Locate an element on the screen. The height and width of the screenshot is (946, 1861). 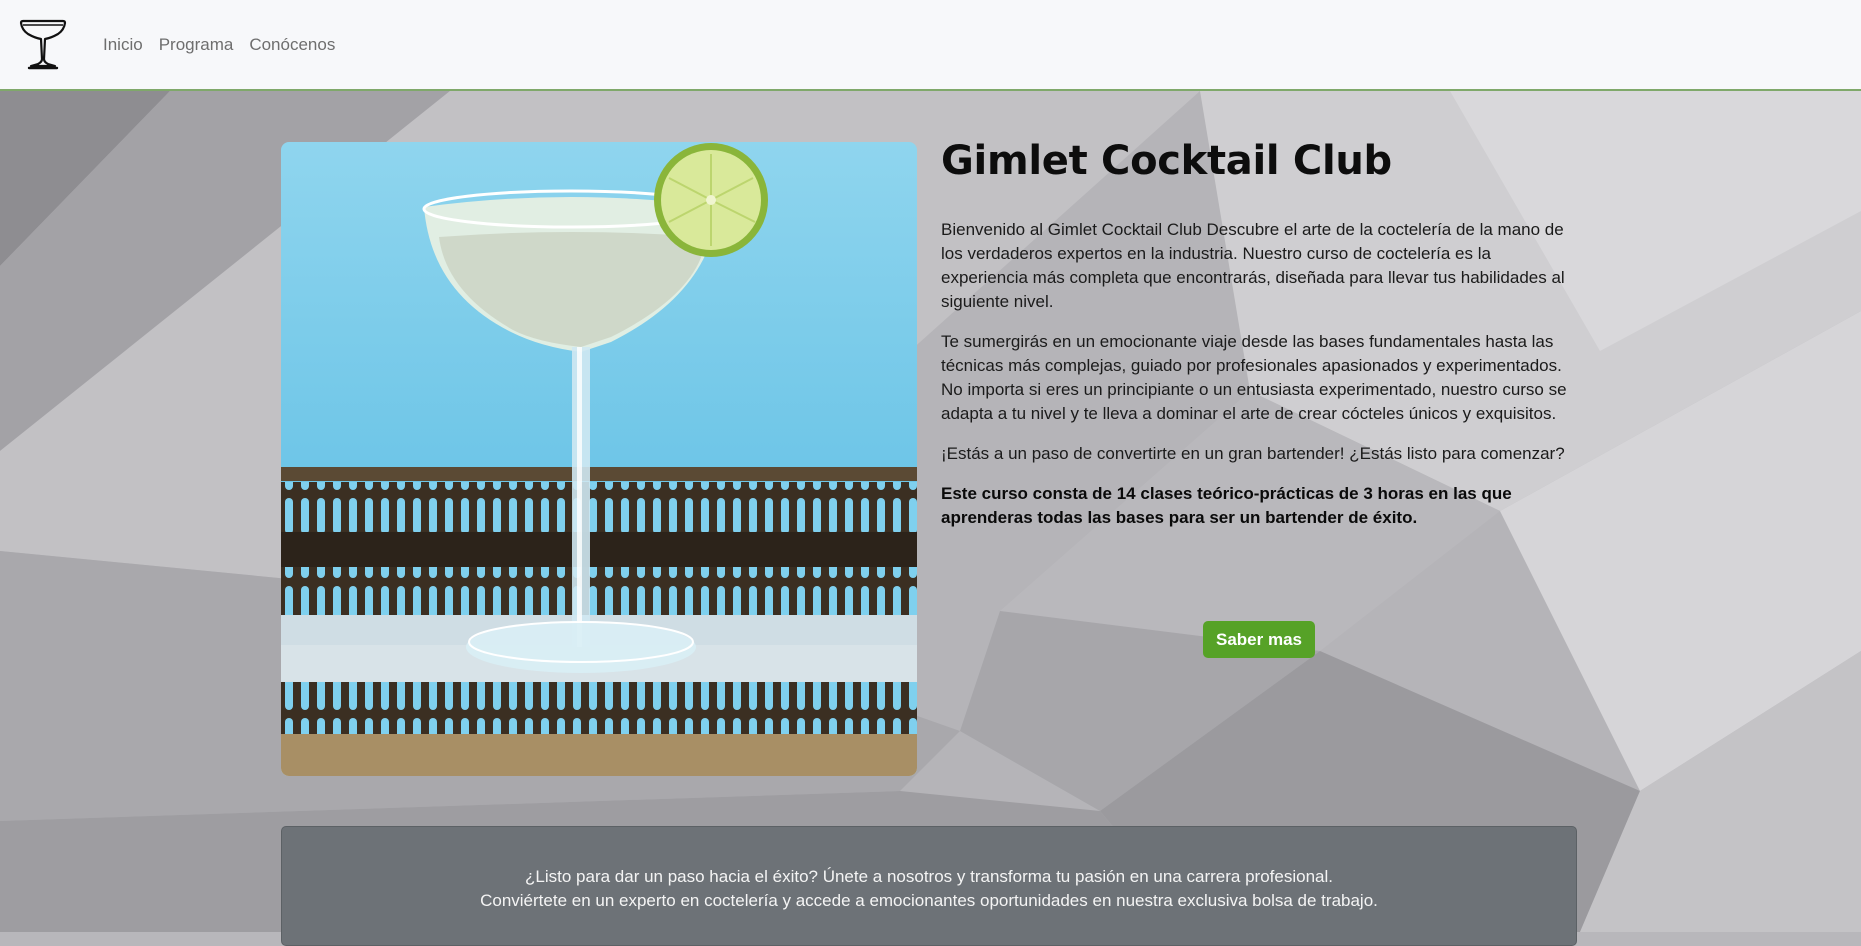
navbar: Inicio Programa Conócenos is located at coordinates (930, 45).